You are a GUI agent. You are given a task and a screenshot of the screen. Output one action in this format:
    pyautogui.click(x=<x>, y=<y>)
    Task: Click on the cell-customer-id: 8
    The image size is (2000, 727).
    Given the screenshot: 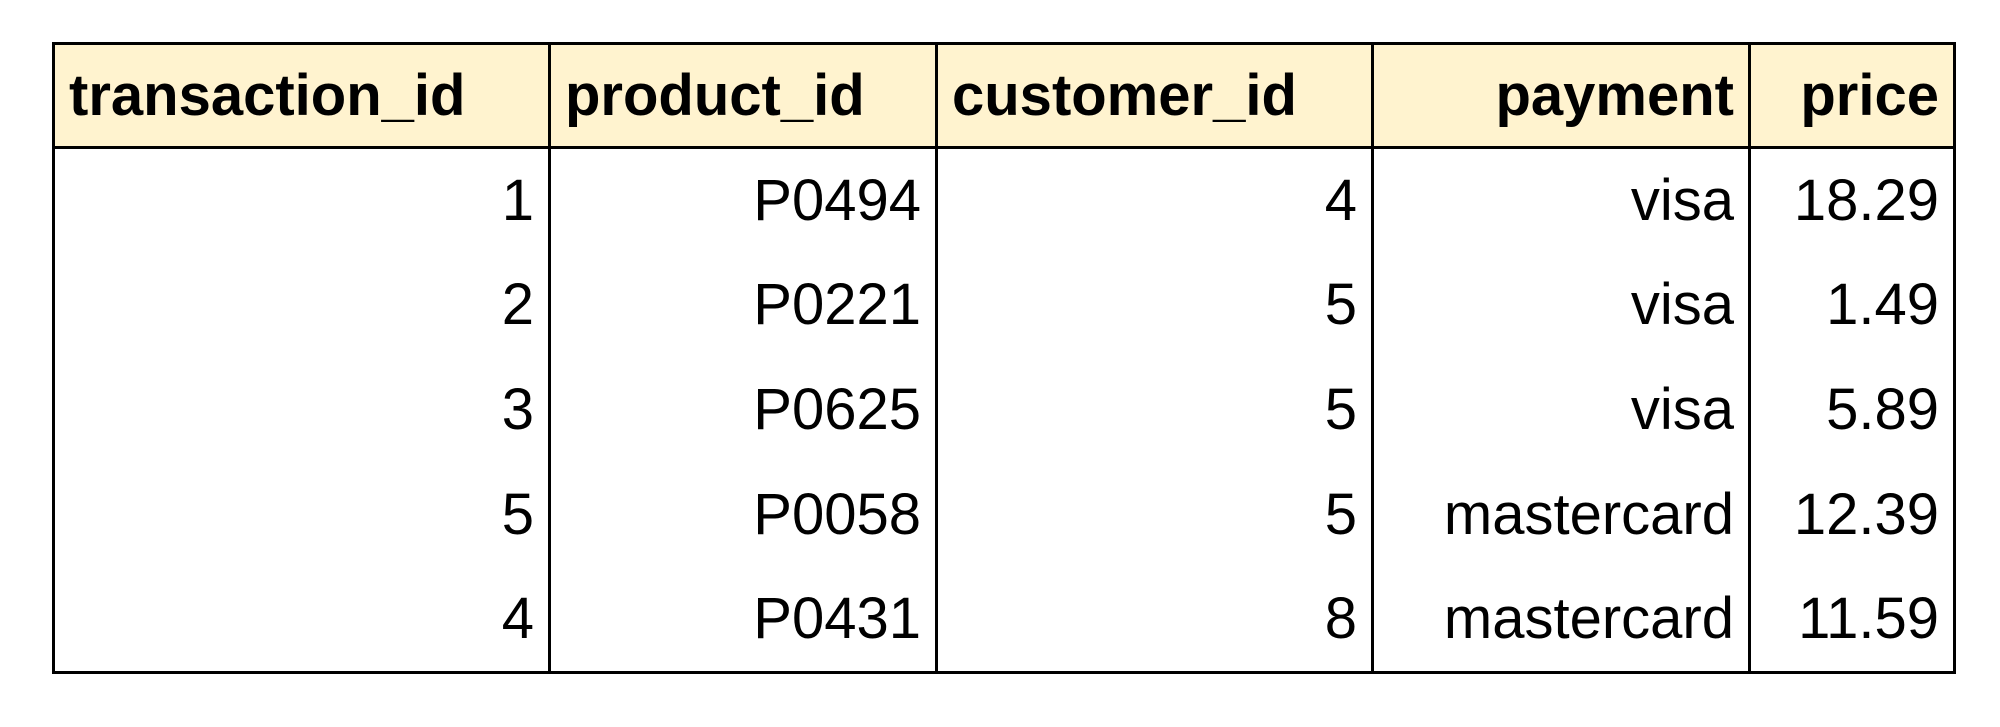 What is the action you would take?
    pyautogui.click(x=1154, y=620)
    